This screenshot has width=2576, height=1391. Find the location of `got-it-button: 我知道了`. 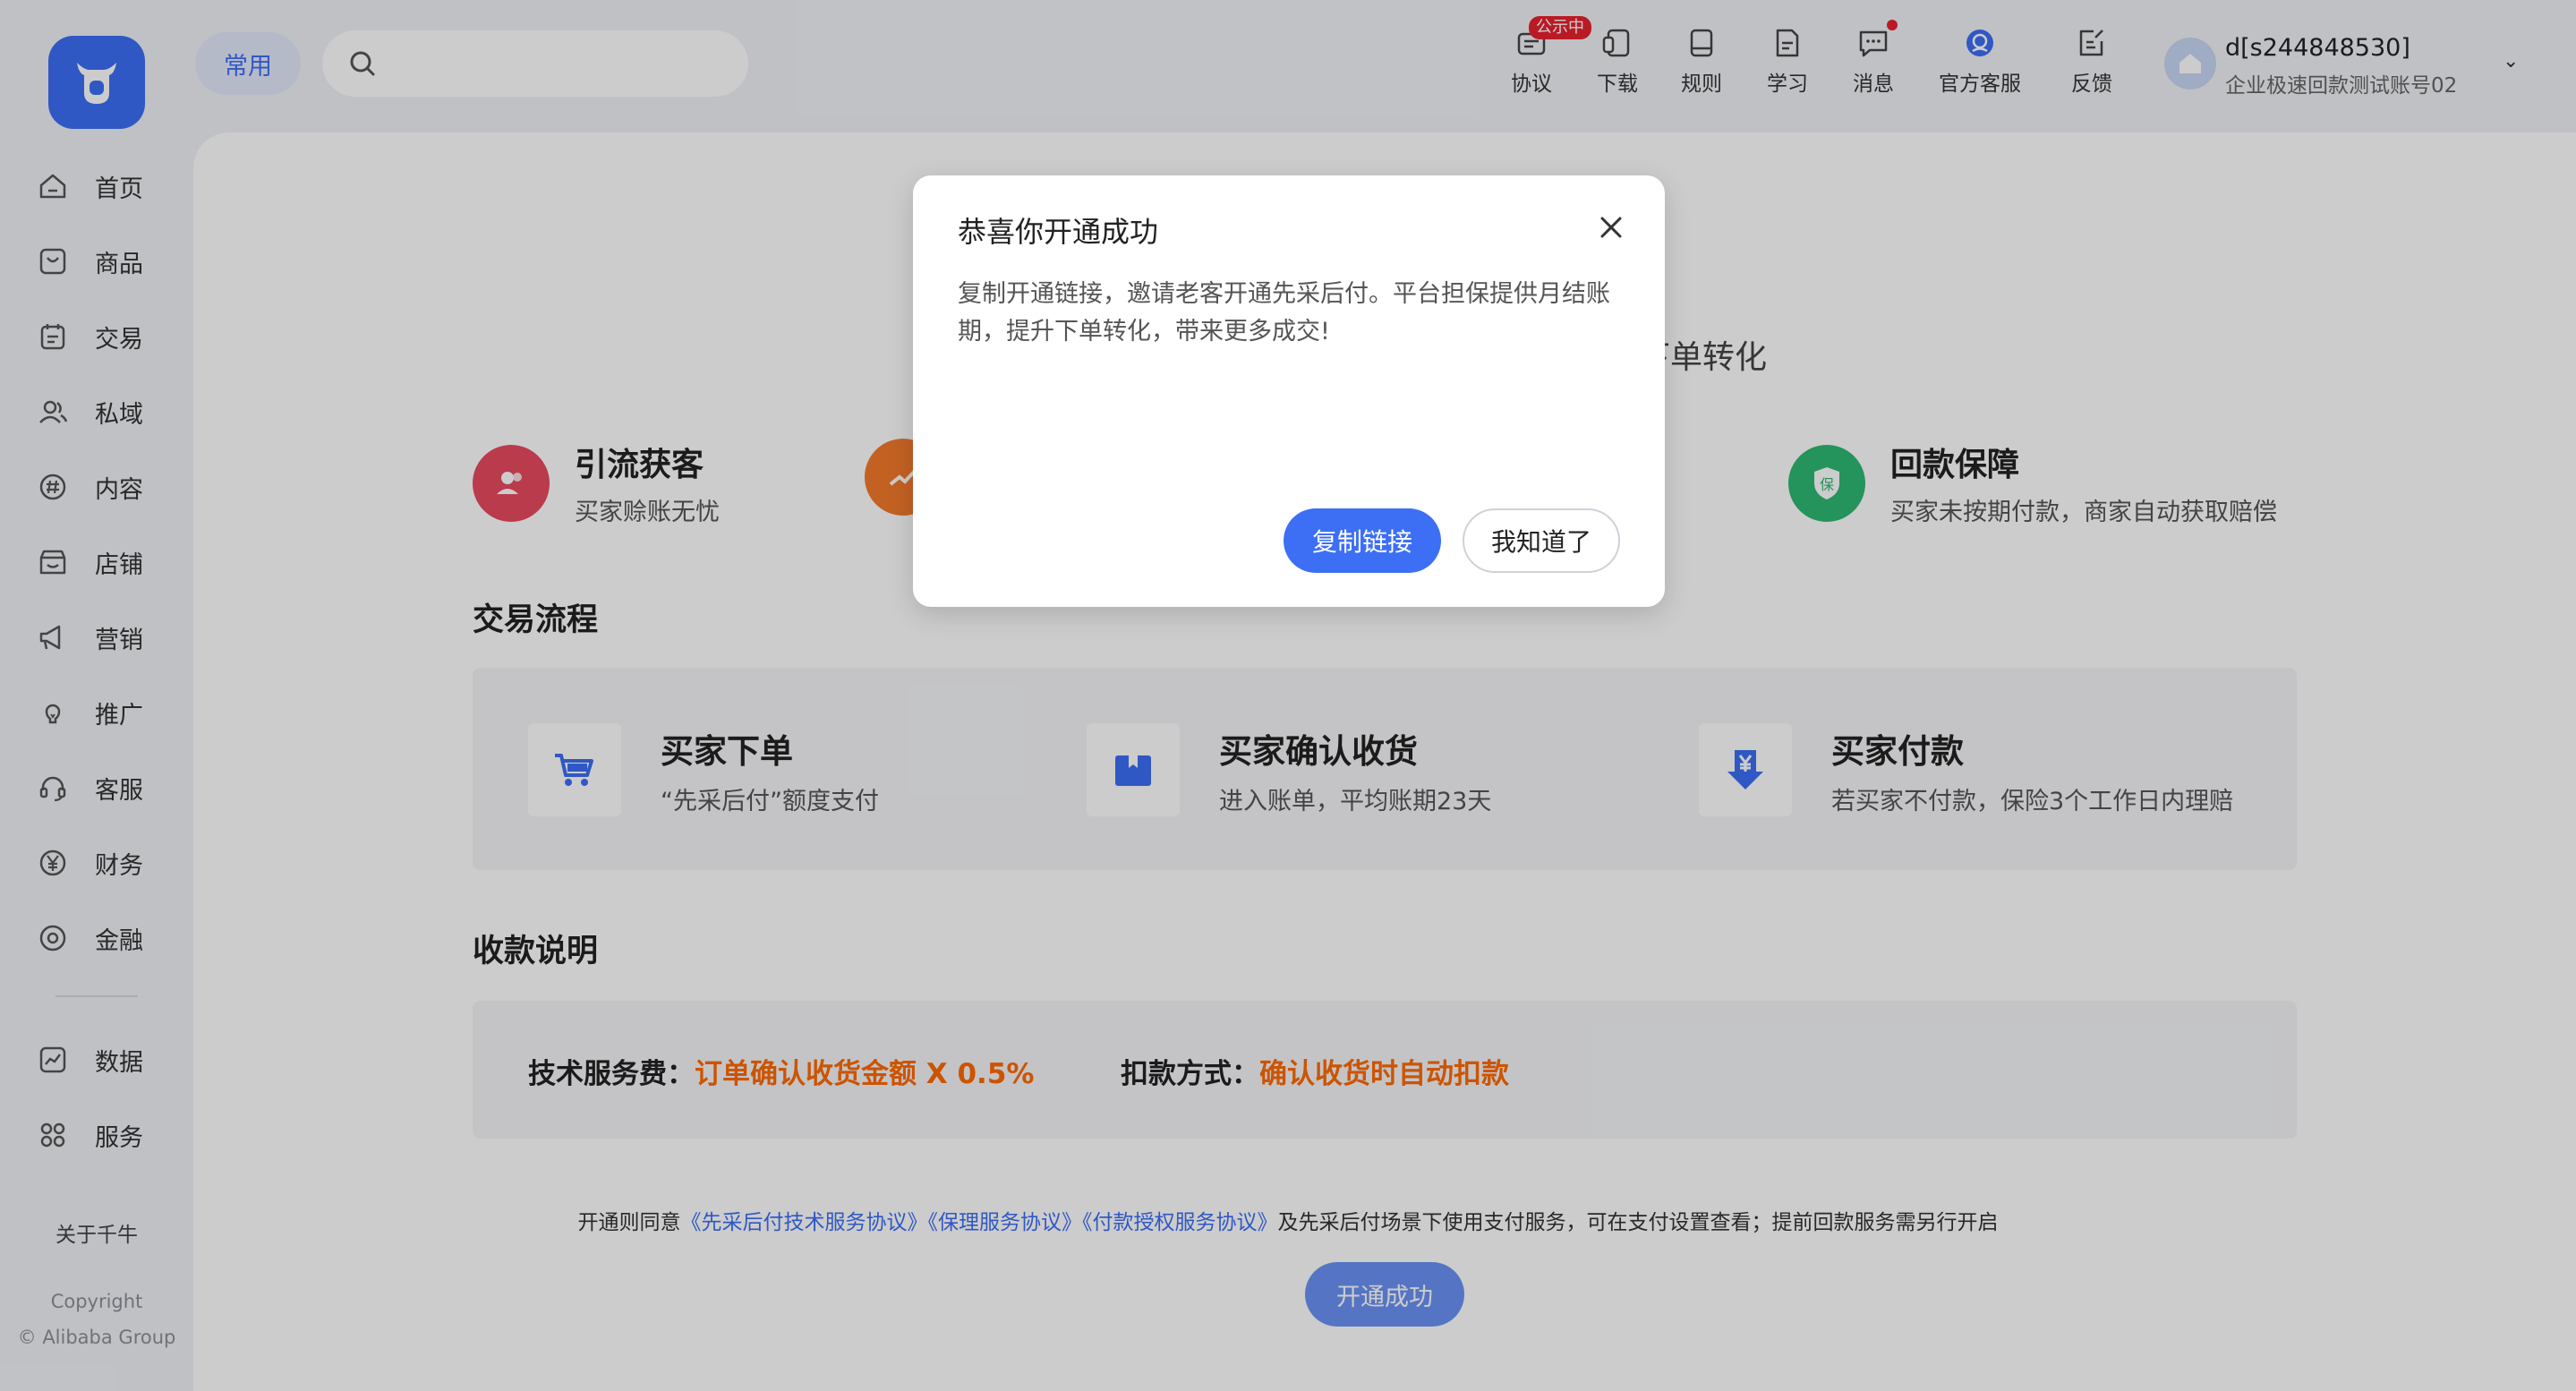

got-it-button: 我知道了 is located at coordinates (1541, 540).